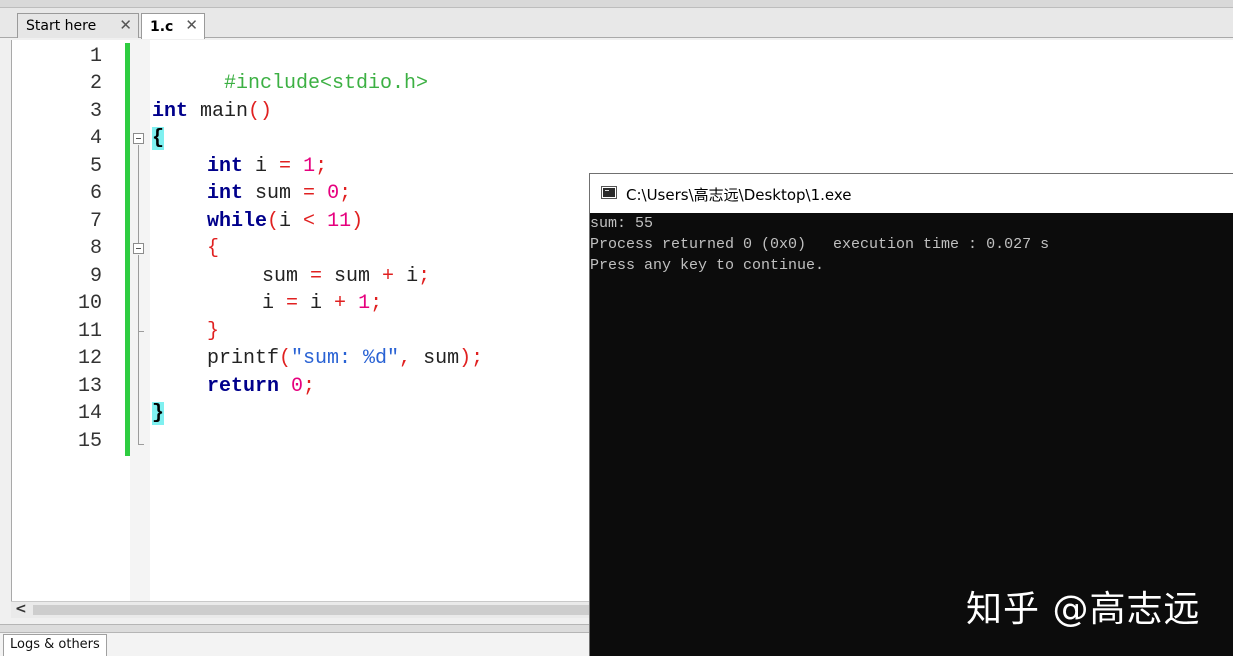 Image resolution: width=1233 pixels, height=656 pixels. What do you see at coordinates (141, 444) in the screenshot?
I see `fold-end-marker` at bounding box center [141, 444].